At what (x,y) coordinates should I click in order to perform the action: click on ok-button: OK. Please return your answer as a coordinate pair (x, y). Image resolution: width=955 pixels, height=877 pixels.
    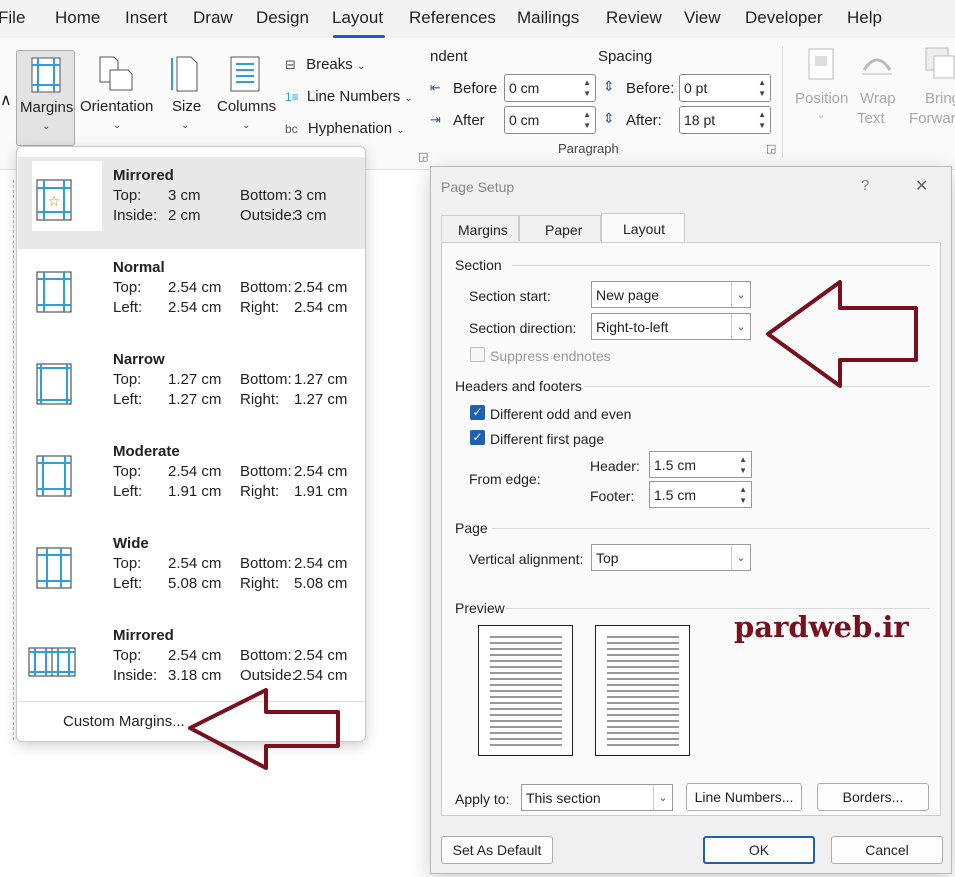
    Looking at the image, I should click on (759, 850).